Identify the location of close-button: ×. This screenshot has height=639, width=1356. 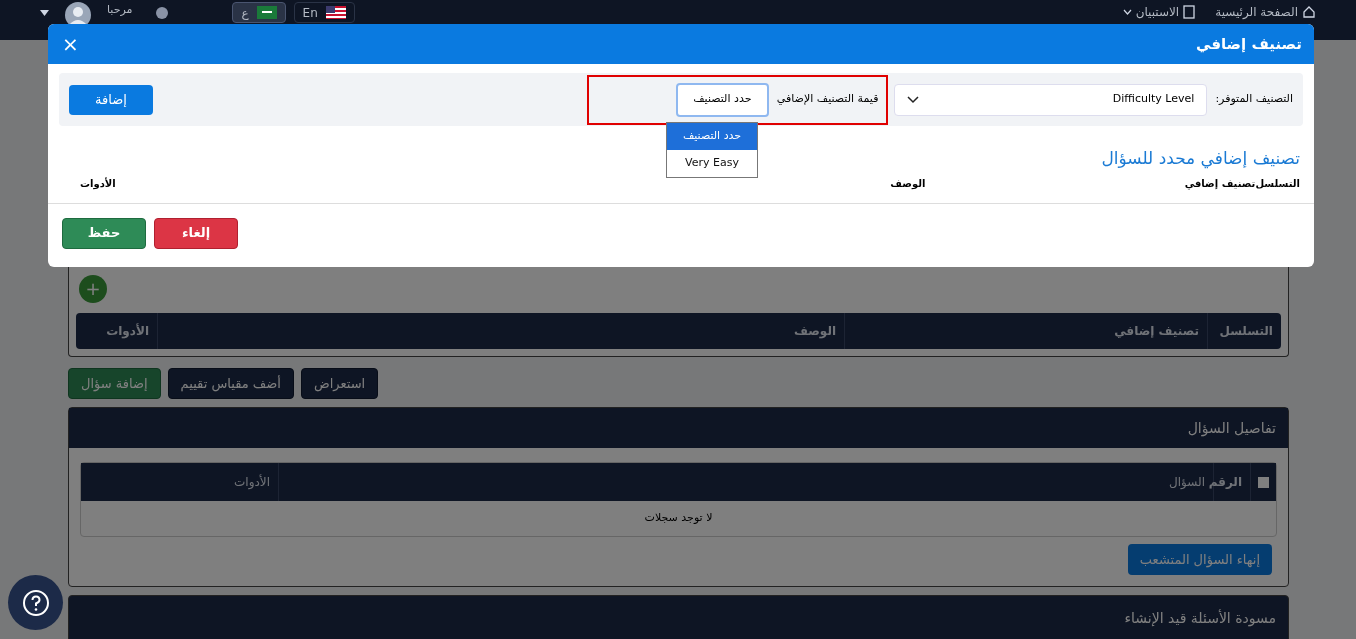
(70, 44).